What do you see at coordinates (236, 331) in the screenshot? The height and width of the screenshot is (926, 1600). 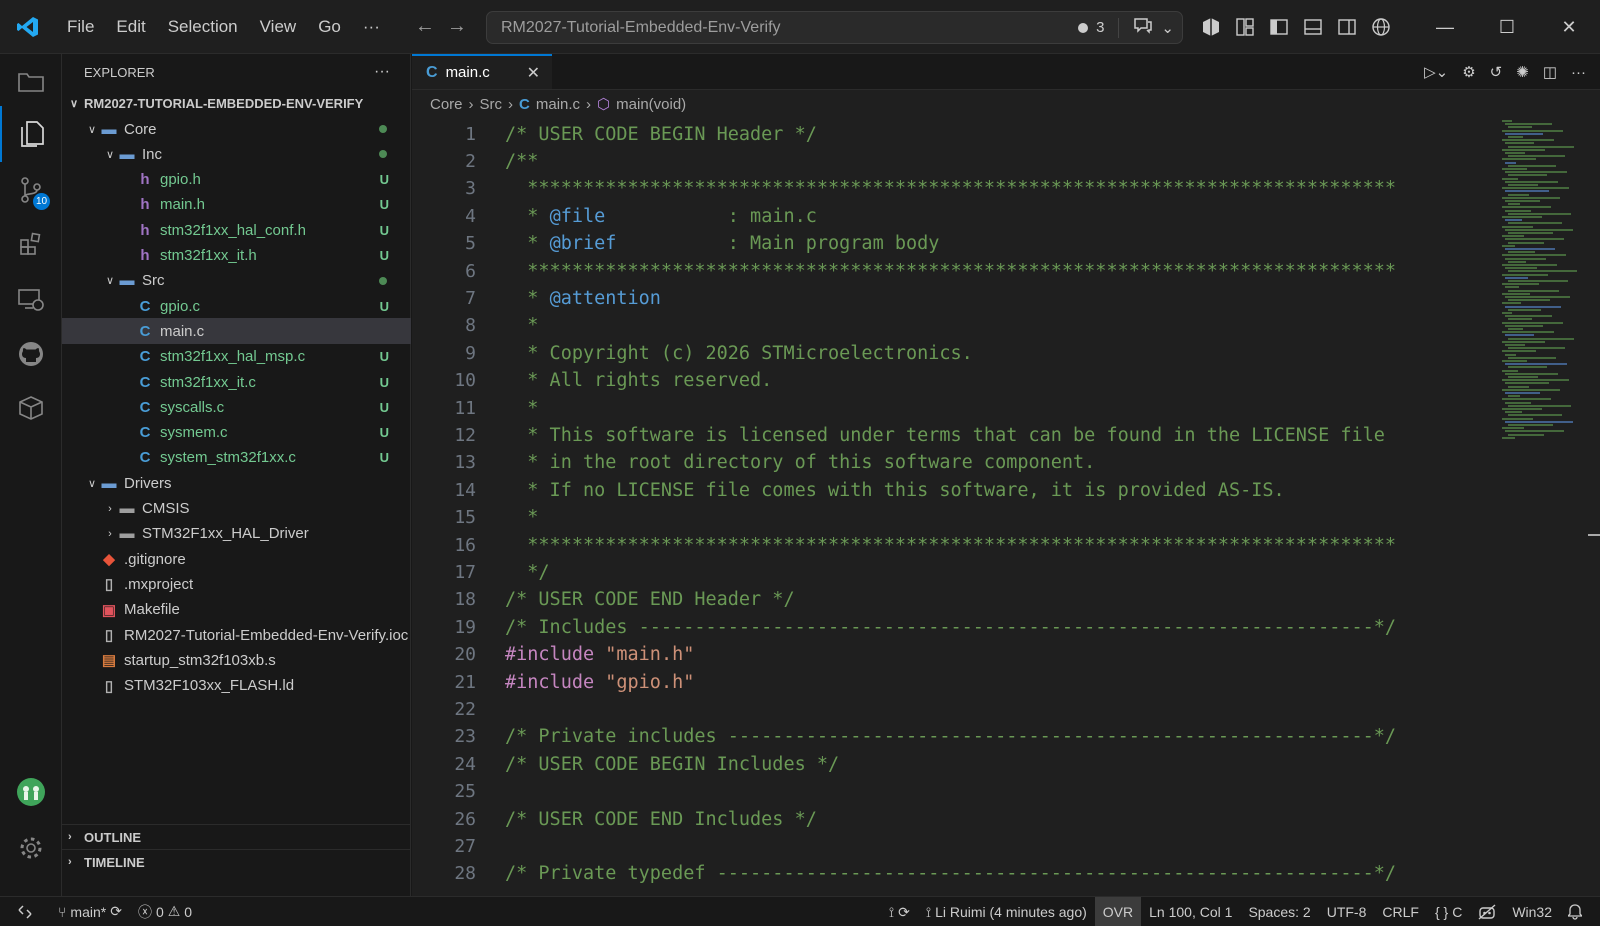 I see `tree-item: Cmain.c` at bounding box center [236, 331].